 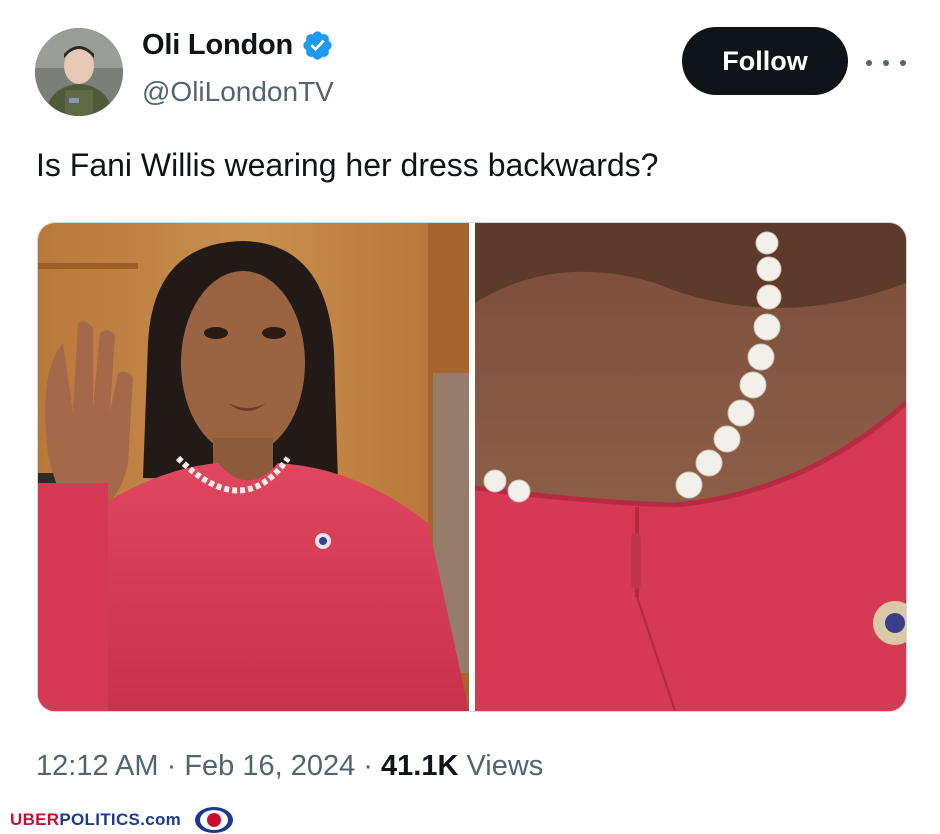 I want to click on author-name-row: Oli London, so click(x=238, y=45).